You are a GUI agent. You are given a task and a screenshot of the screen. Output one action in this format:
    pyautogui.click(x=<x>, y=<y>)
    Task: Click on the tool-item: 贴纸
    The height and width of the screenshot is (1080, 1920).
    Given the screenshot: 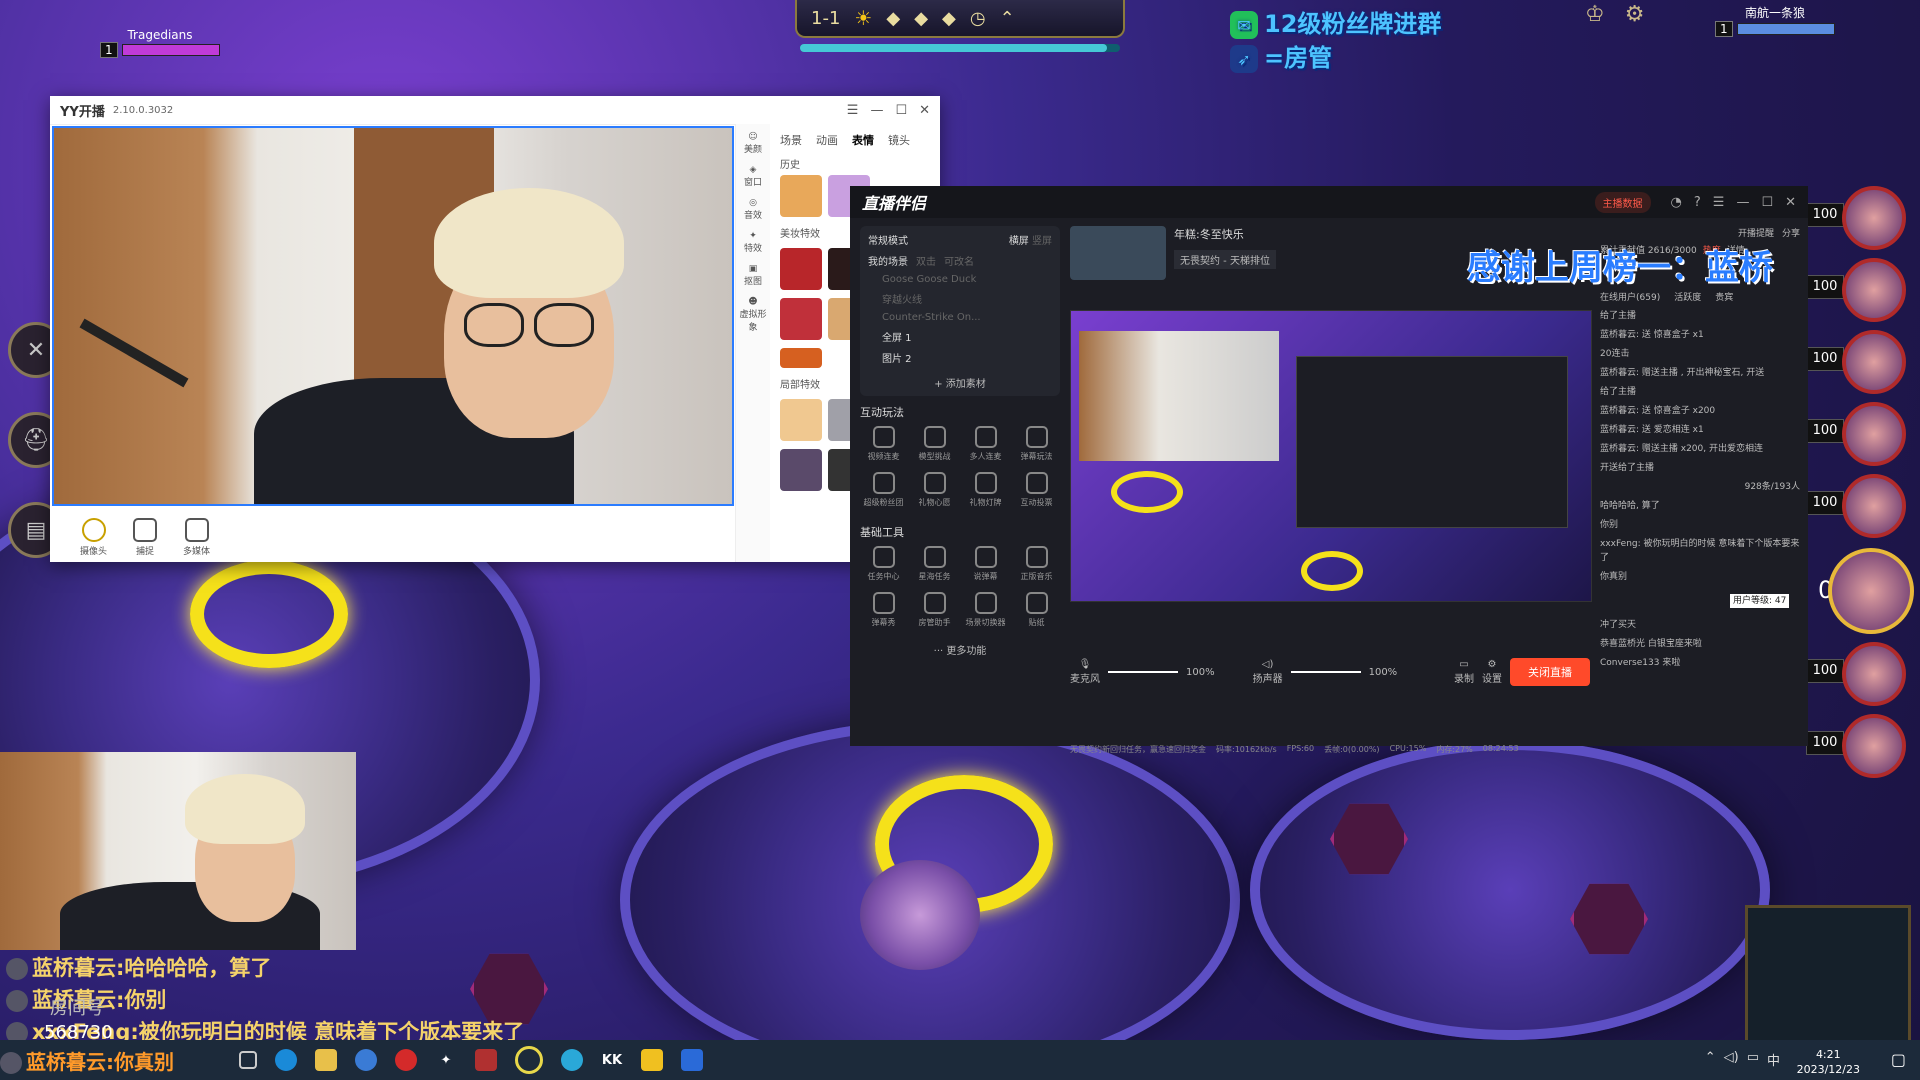 What is the action you would take?
    pyautogui.click(x=1036, y=610)
    